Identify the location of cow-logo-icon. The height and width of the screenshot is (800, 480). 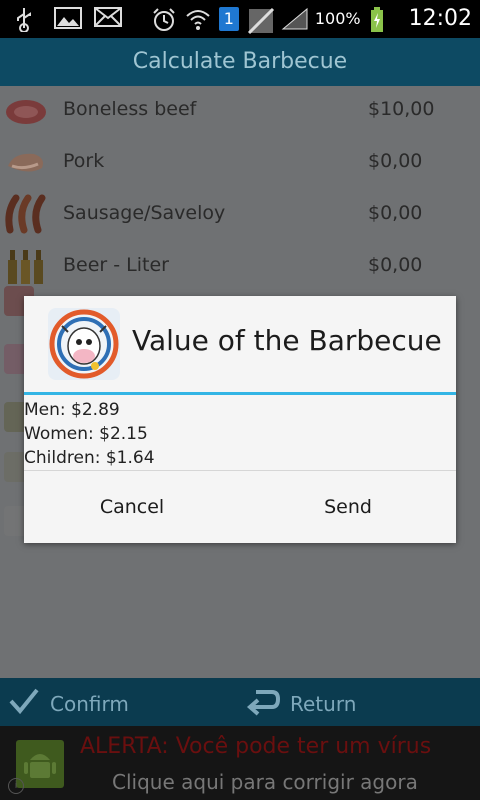
(84, 344).